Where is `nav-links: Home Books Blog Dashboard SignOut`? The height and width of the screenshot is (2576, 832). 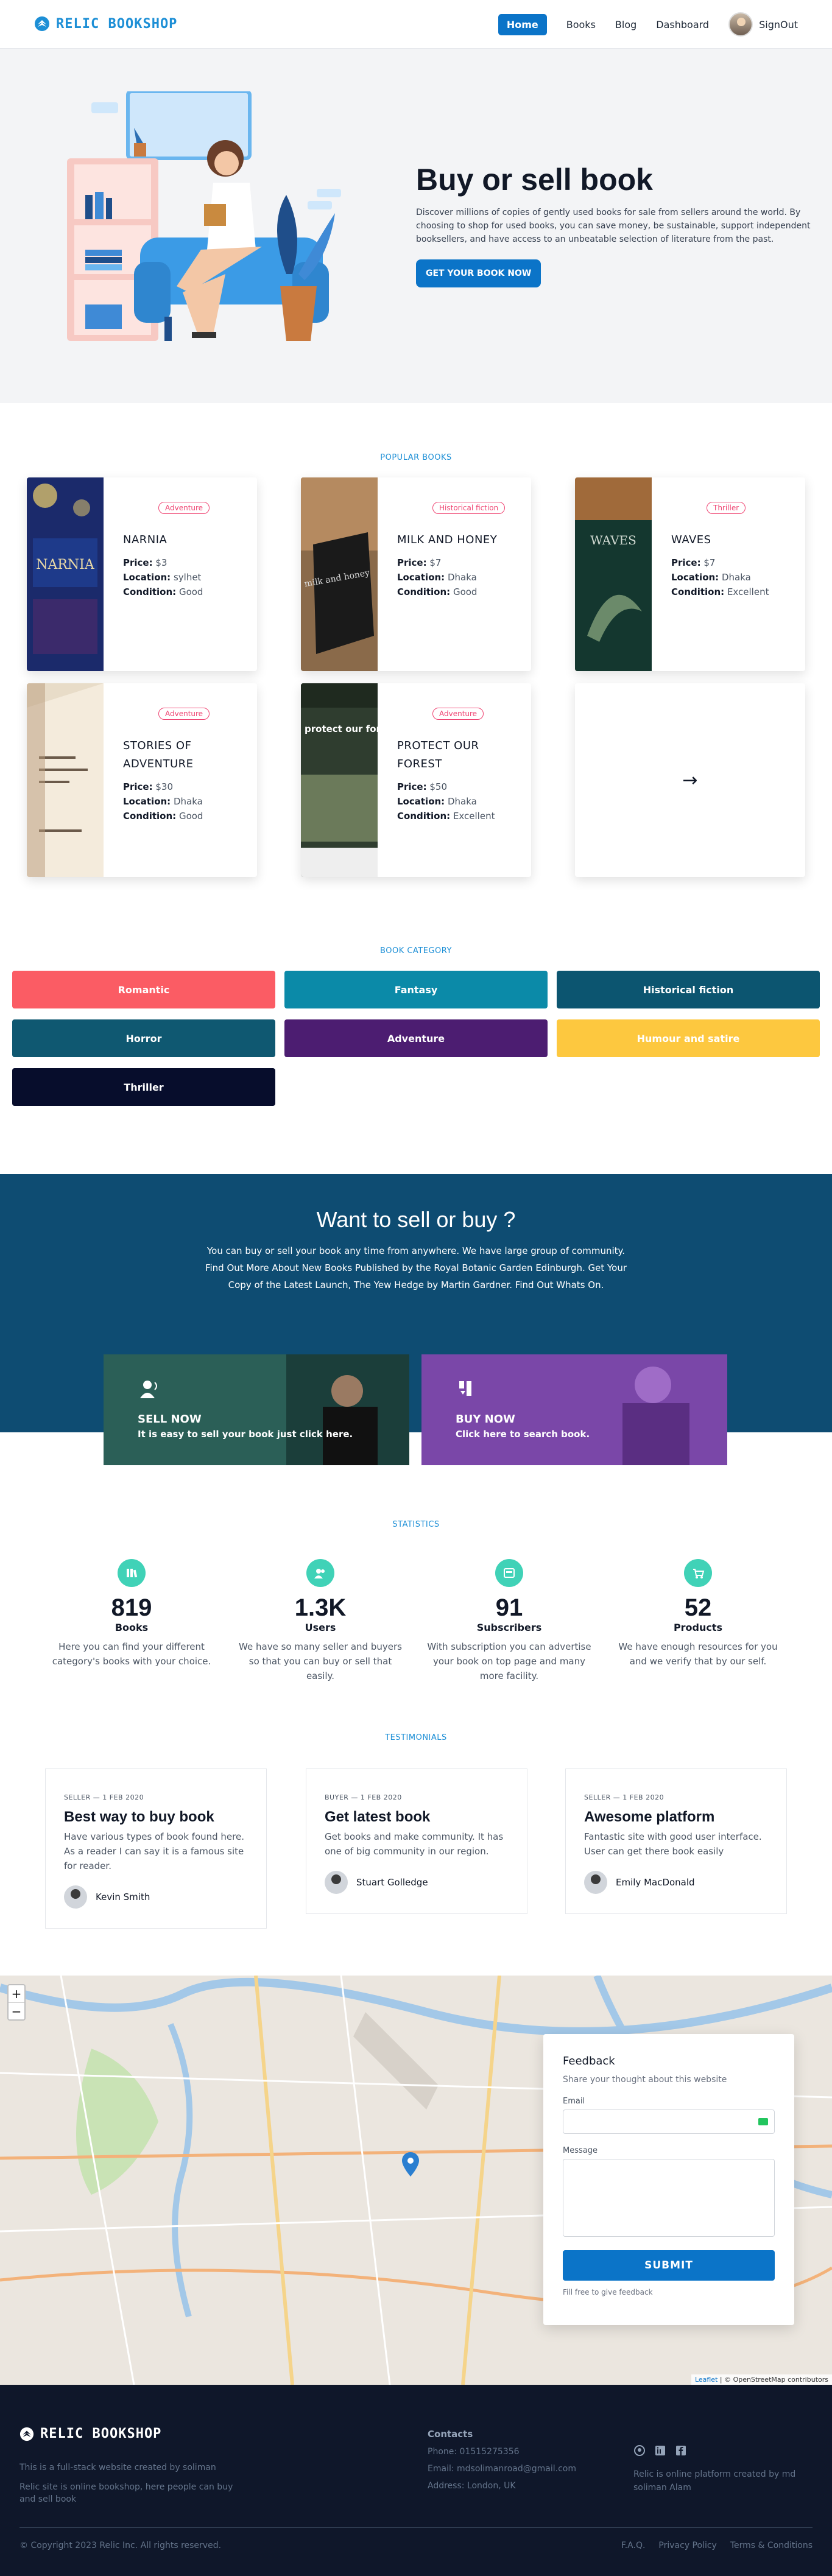 nav-links: Home Books Blog Dashboard SignOut is located at coordinates (648, 24).